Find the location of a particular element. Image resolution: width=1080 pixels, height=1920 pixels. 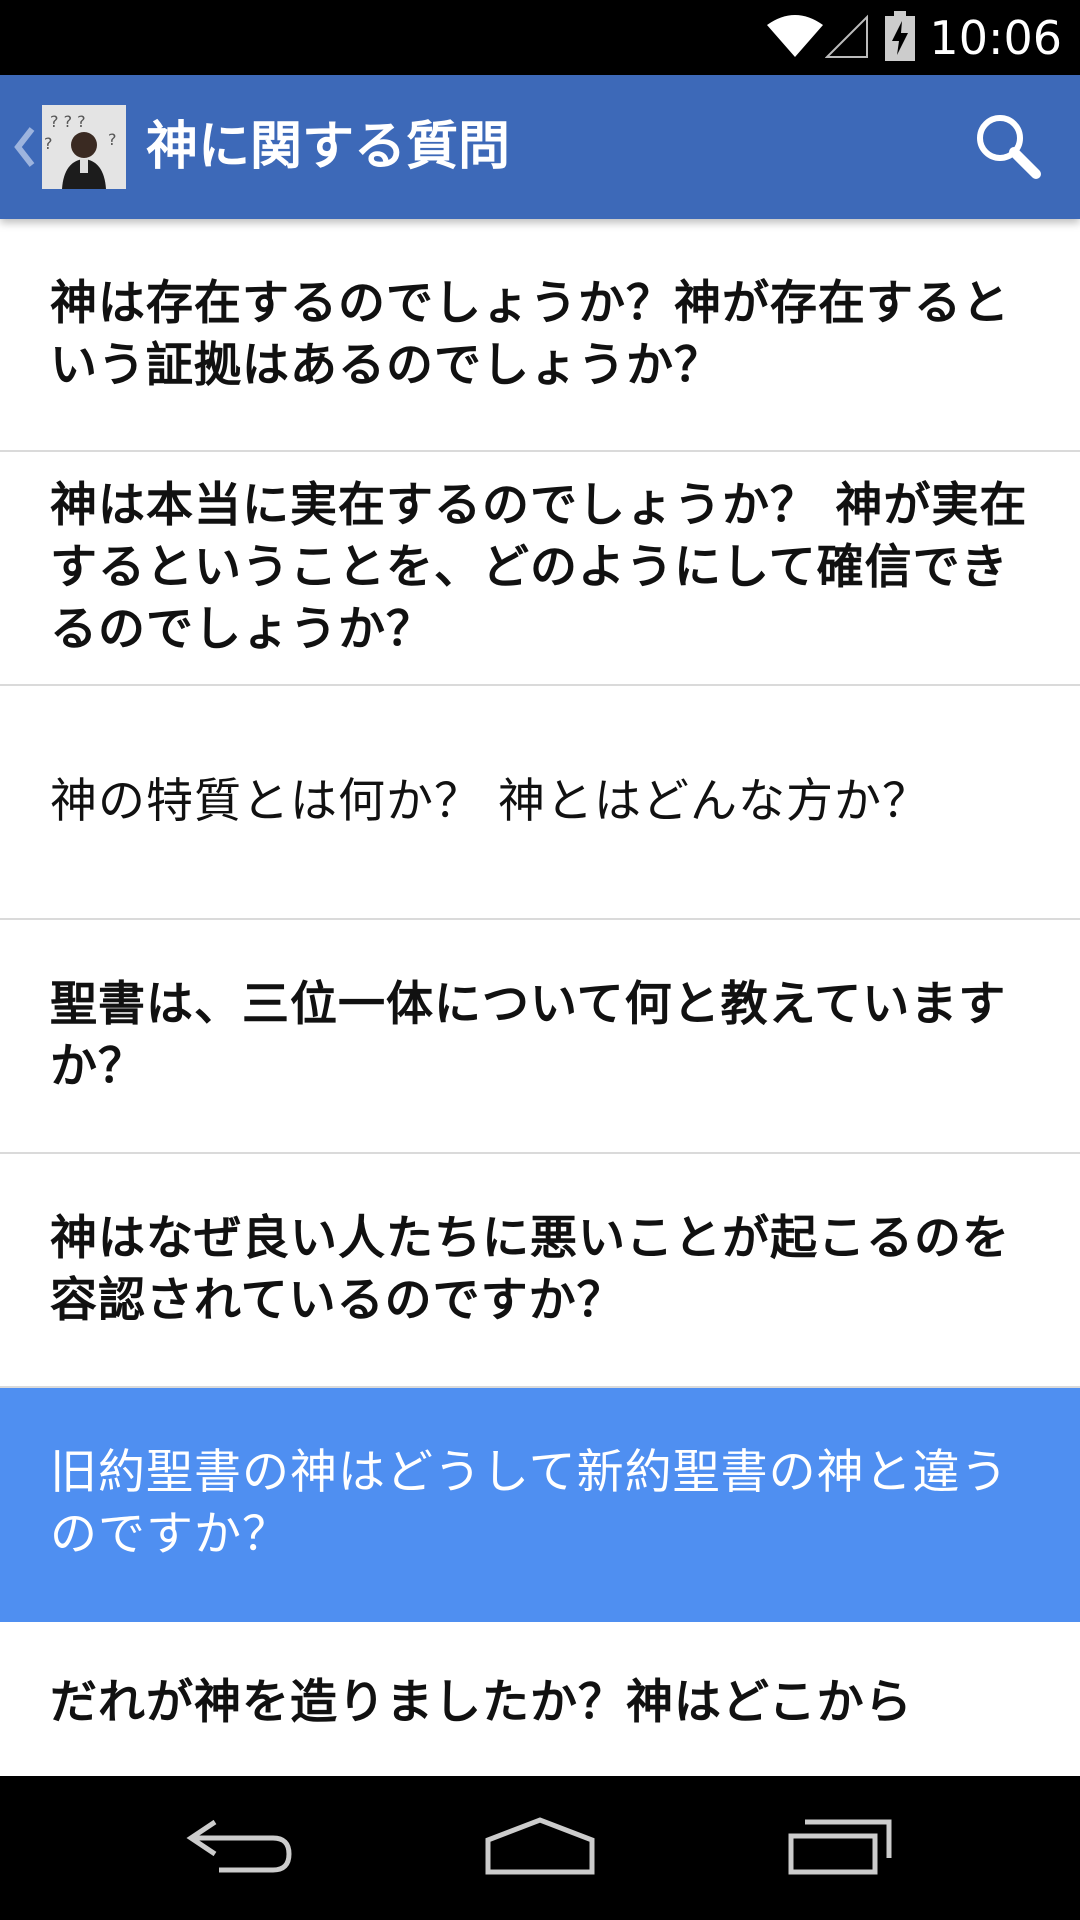

list-item: 神の特質とは何か？ 神とはどんな方か？ is located at coordinates (540, 803).